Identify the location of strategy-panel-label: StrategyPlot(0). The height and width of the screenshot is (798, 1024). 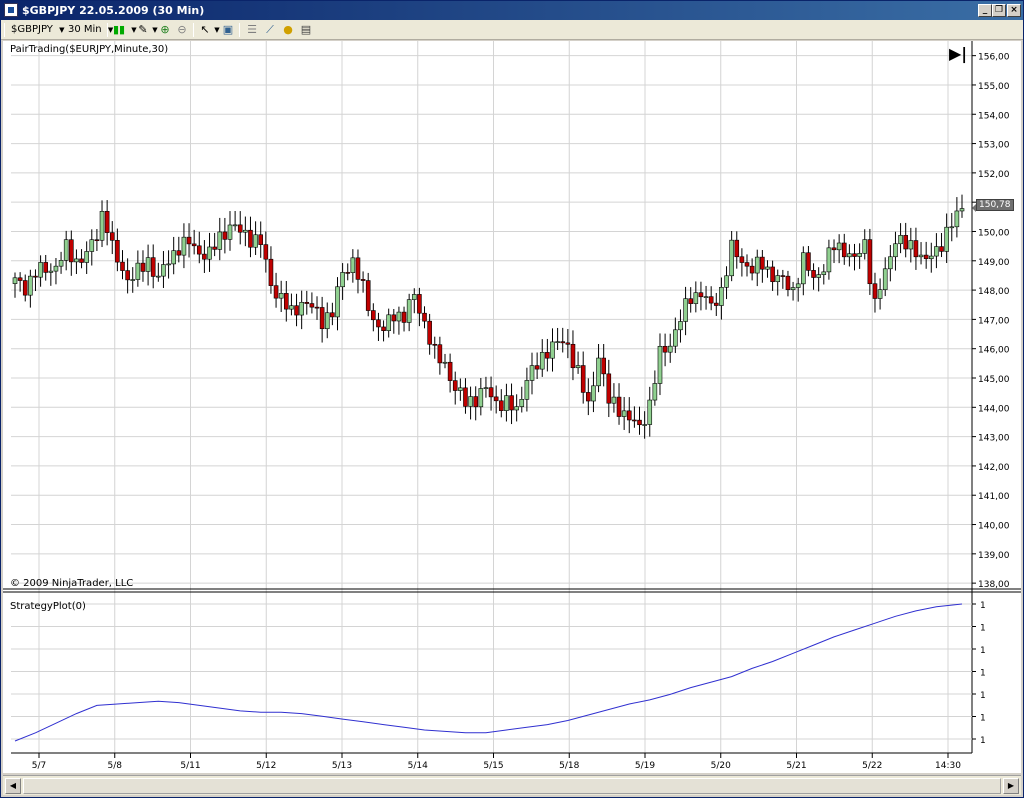
(48, 606).